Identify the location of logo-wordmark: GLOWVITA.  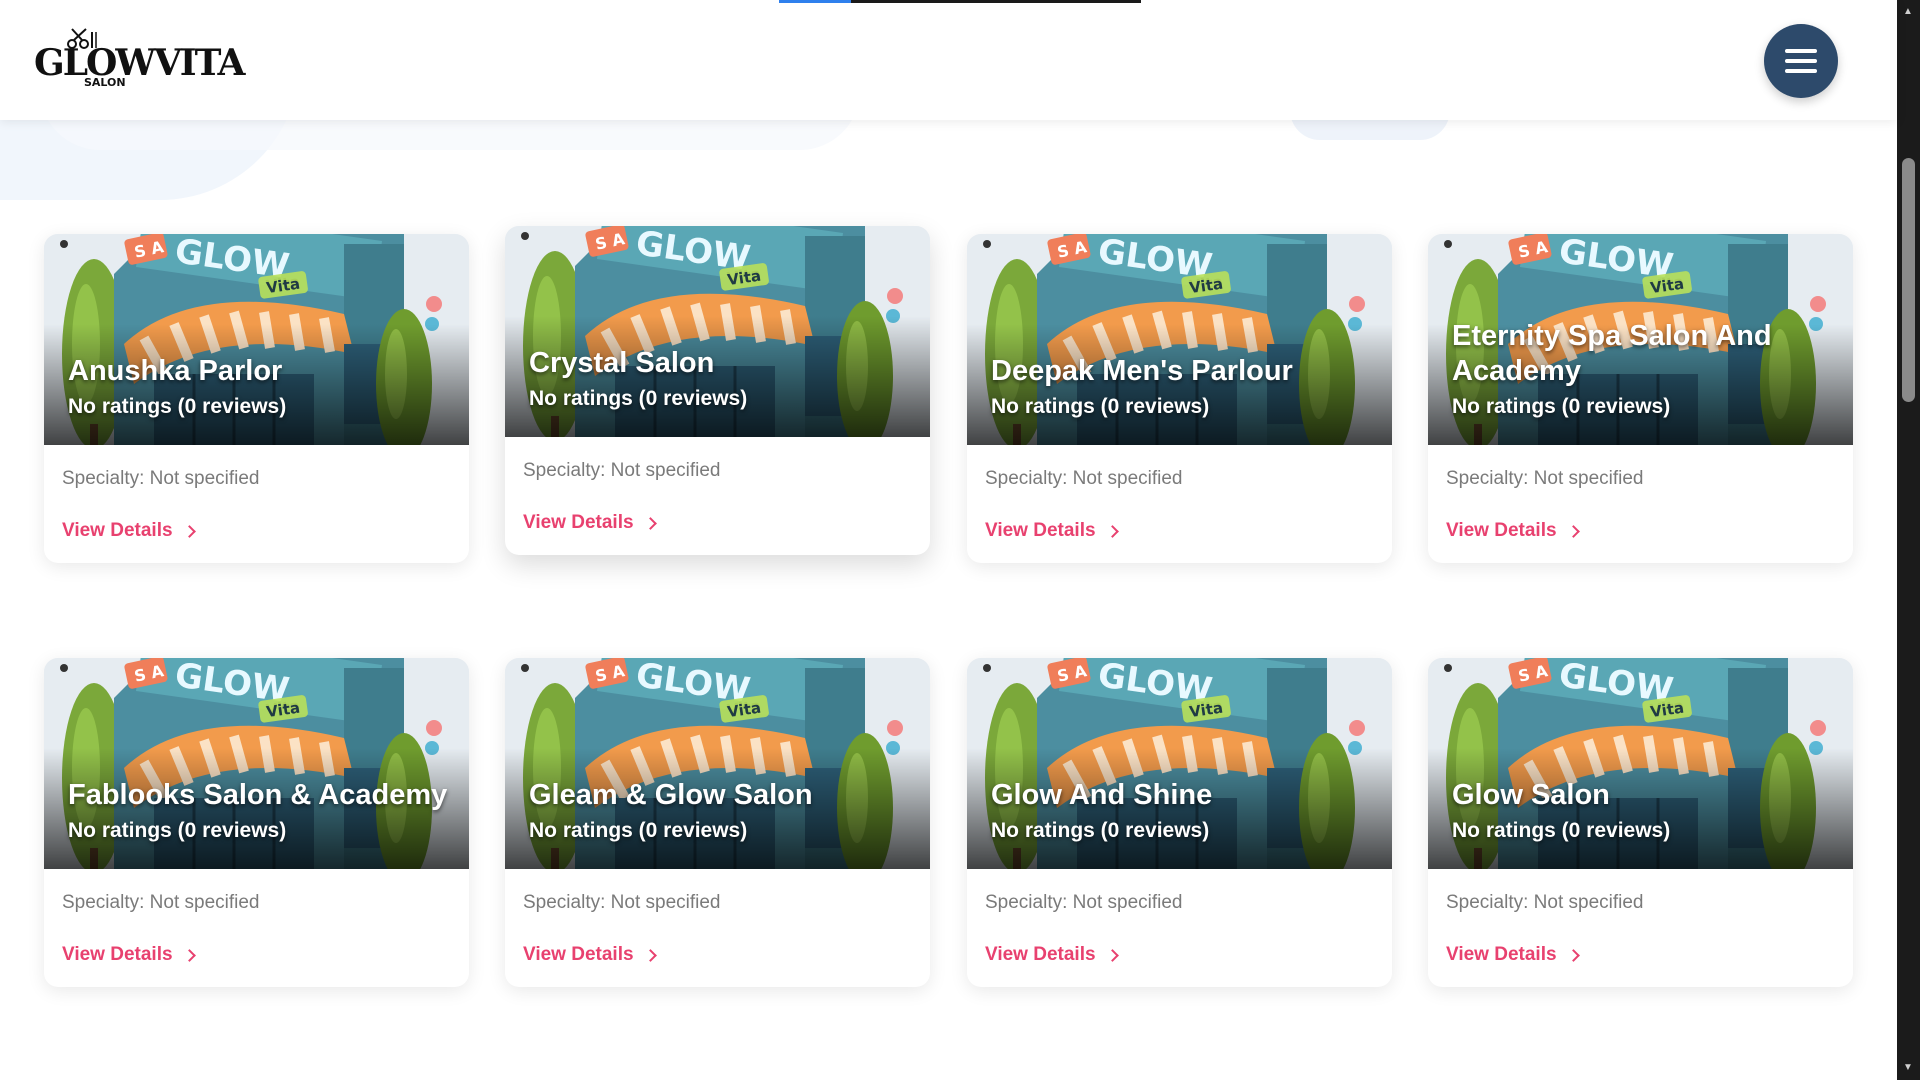
(139, 63).